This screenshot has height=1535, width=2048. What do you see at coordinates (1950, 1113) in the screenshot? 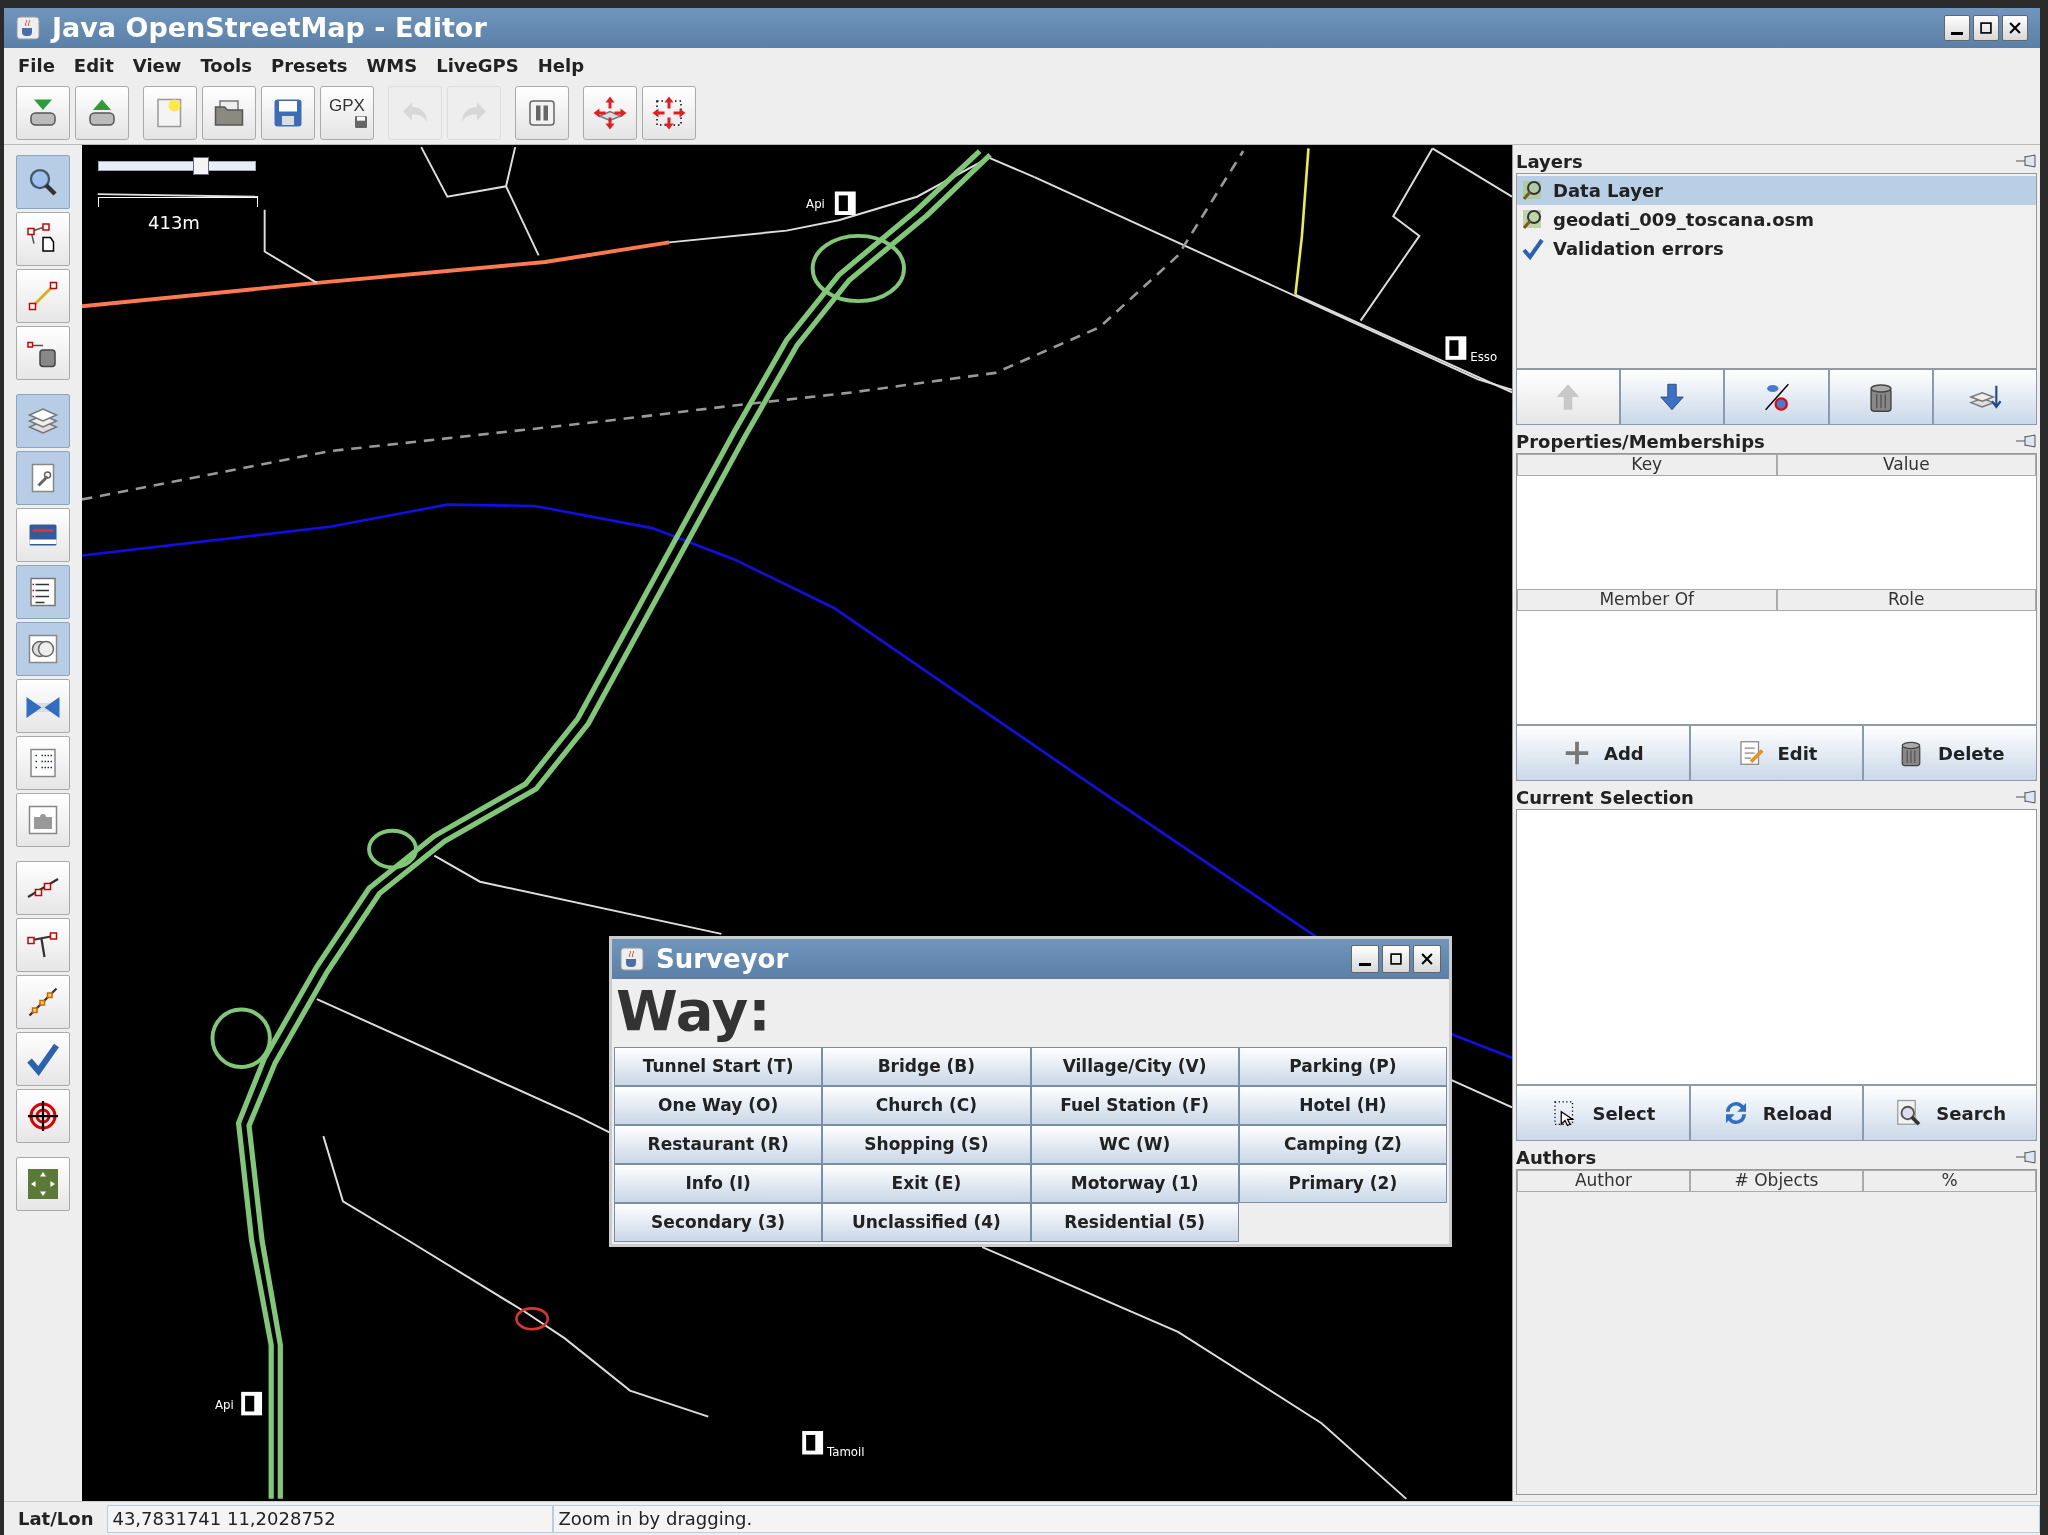
I see `panel-button: Search` at bounding box center [1950, 1113].